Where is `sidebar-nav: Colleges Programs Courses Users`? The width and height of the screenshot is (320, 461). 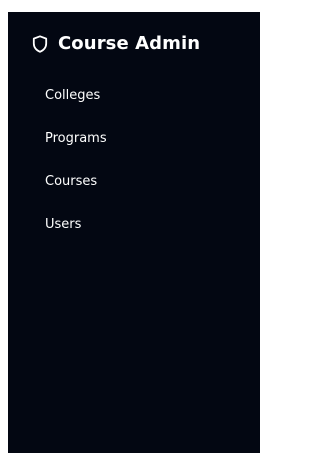
sidebar-nav: Colleges Programs Courses Users is located at coordinates (76, 160).